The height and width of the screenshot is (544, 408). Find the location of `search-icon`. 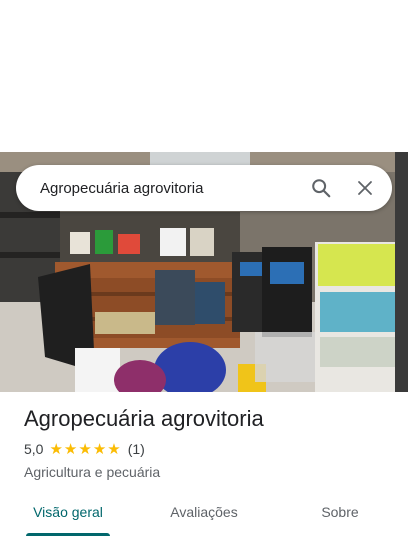

search-icon is located at coordinates (321, 188).